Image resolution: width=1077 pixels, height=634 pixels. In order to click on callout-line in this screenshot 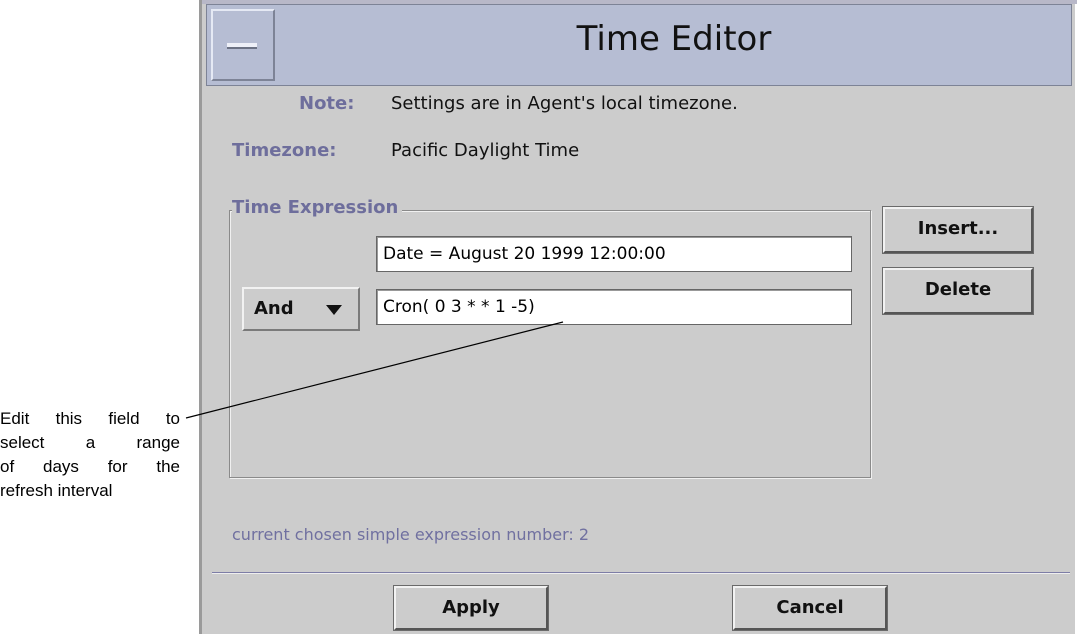, I will do `click(374, 370)`.